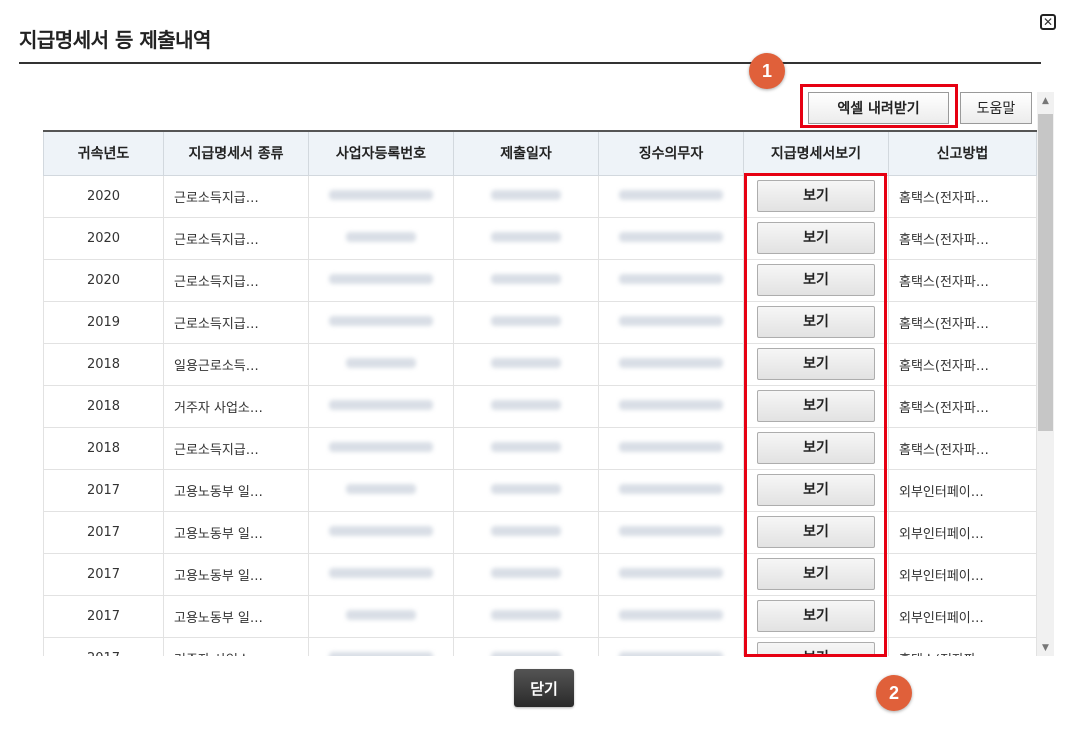  What do you see at coordinates (544, 688) in the screenshot?
I see `close-button: 닫기` at bounding box center [544, 688].